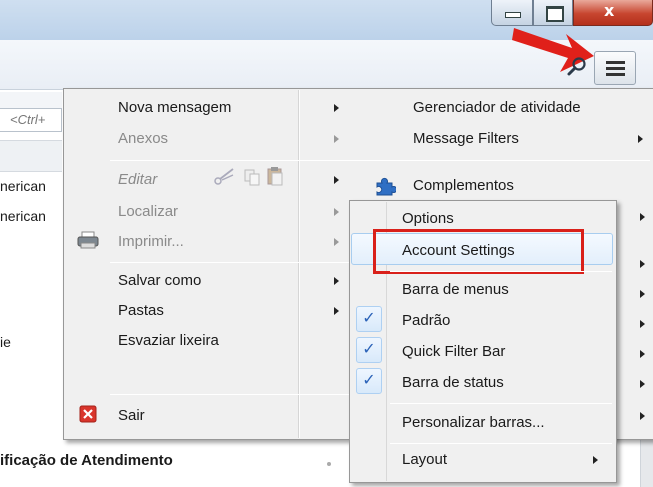 This screenshot has width=653, height=487. What do you see at coordinates (234, 311) in the screenshot?
I see `menu-item-pastas: Pastas` at bounding box center [234, 311].